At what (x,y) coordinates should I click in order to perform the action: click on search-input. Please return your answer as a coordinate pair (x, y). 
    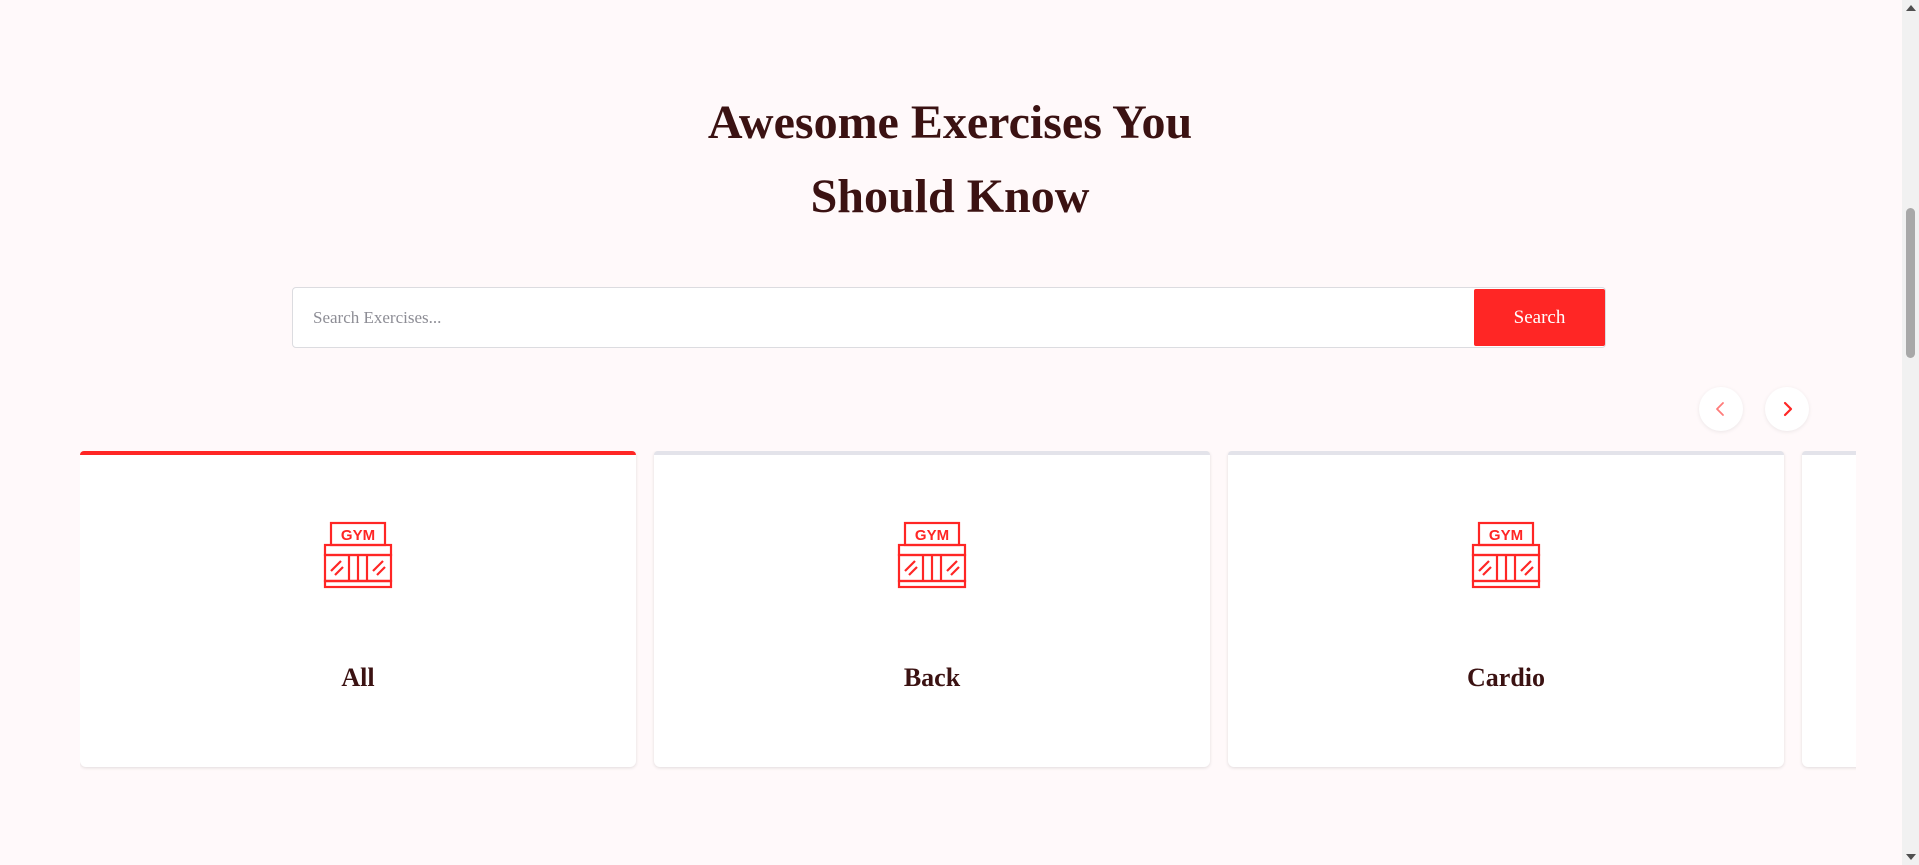
    Looking at the image, I should click on (883, 317).